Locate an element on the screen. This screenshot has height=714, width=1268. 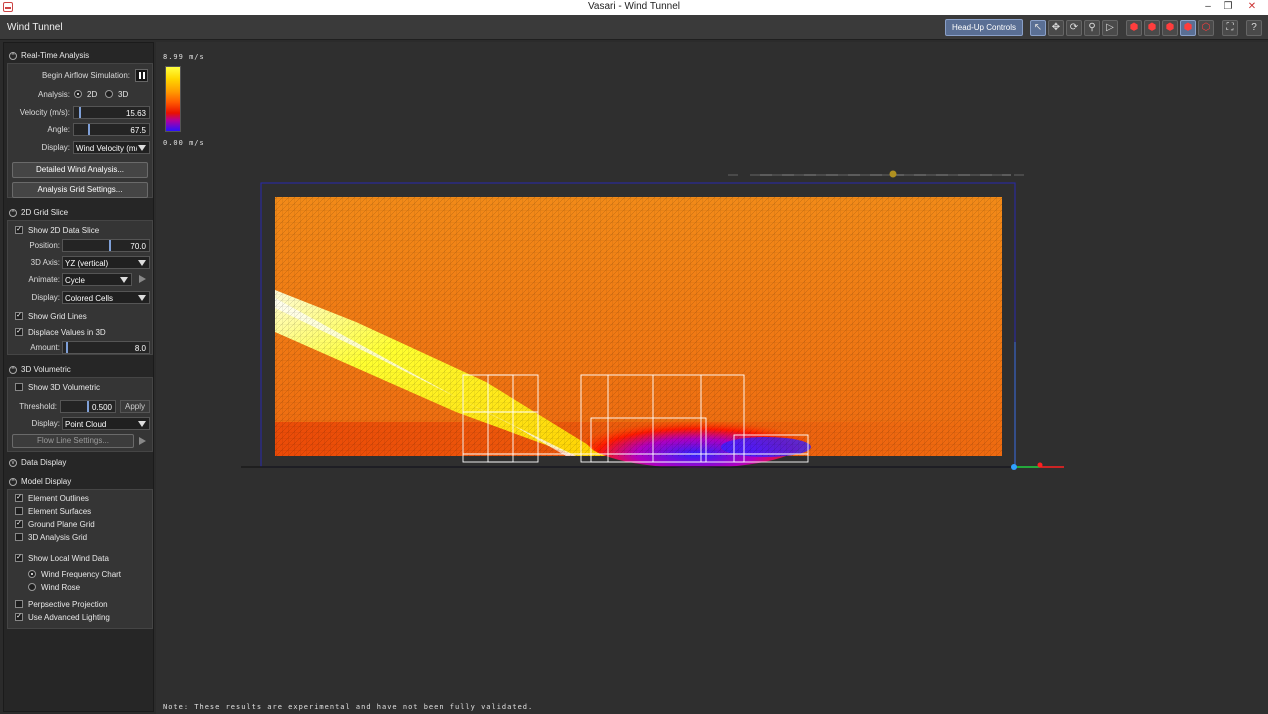
model-display-header-label: Model Display is located at coordinates (46, 481).